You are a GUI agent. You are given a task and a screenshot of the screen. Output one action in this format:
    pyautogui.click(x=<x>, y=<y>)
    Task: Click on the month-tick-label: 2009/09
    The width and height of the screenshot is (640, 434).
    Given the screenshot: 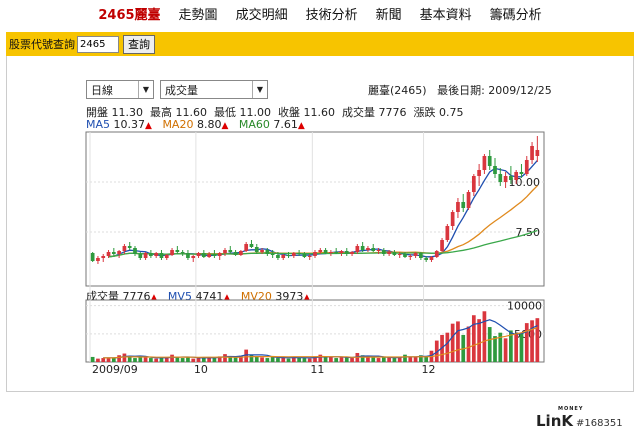 What is the action you would take?
    pyautogui.click(x=115, y=369)
    